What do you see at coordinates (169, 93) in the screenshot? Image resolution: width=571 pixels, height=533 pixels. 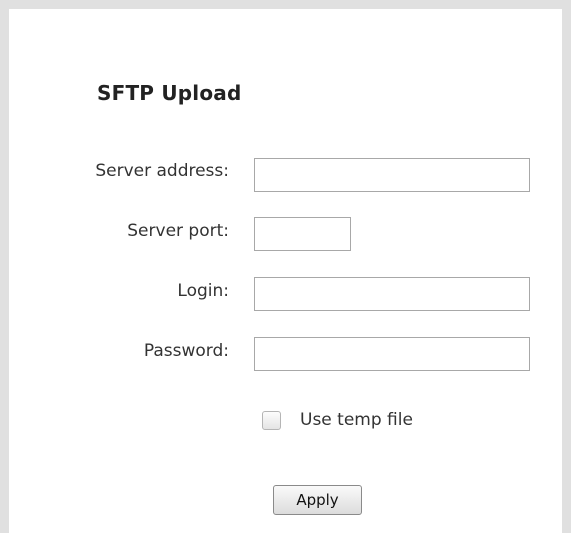 I see `panel-title: SFTP Upload` at bounding box center [169, 93].